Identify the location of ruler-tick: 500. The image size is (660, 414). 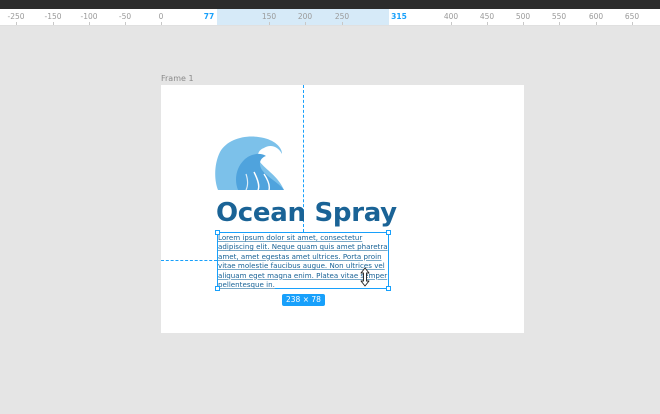
(523, 16).